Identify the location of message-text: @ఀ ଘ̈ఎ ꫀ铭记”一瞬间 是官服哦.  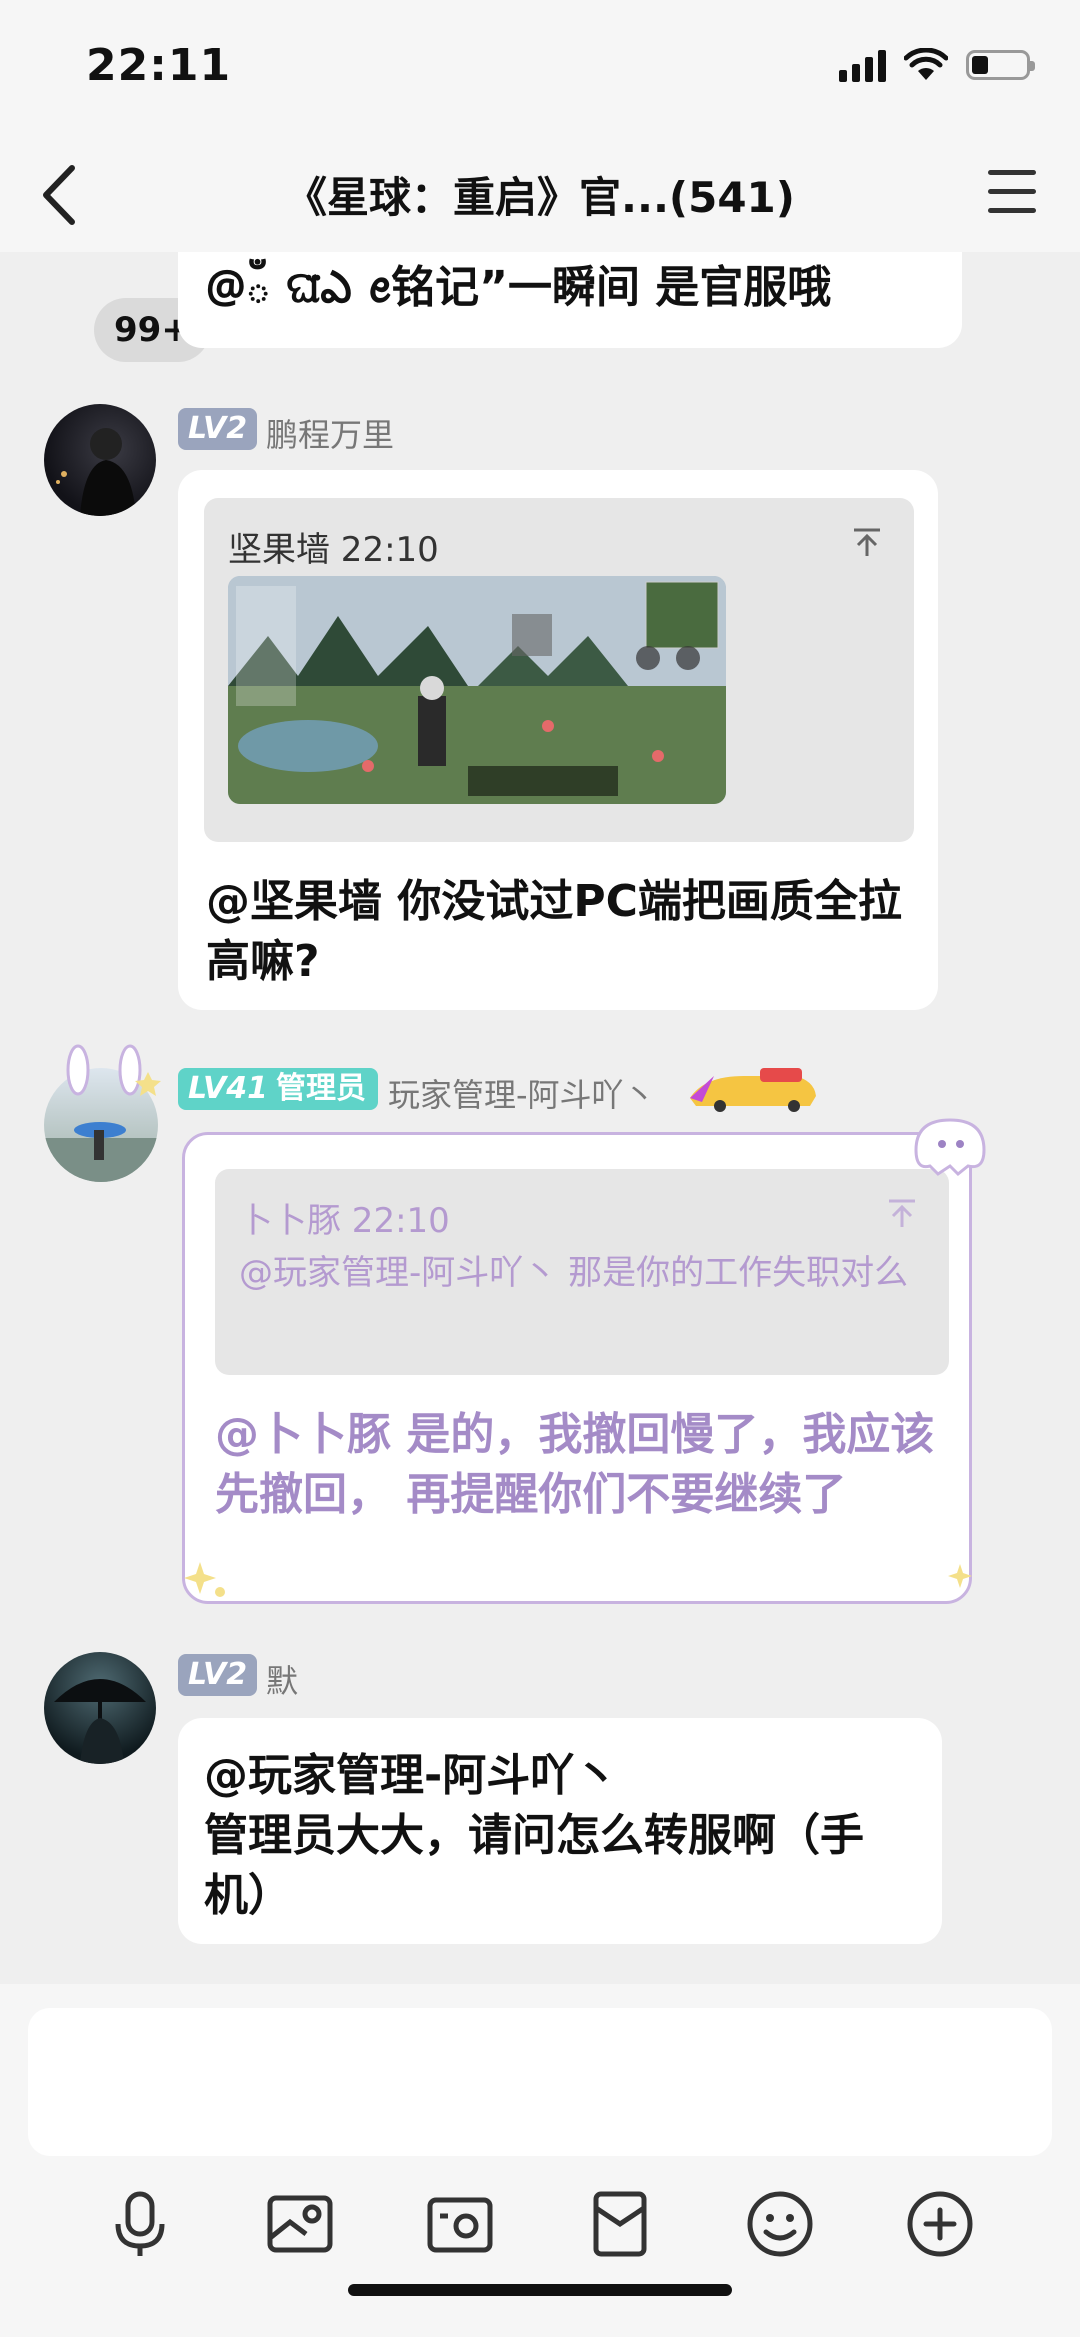
(519, 287).